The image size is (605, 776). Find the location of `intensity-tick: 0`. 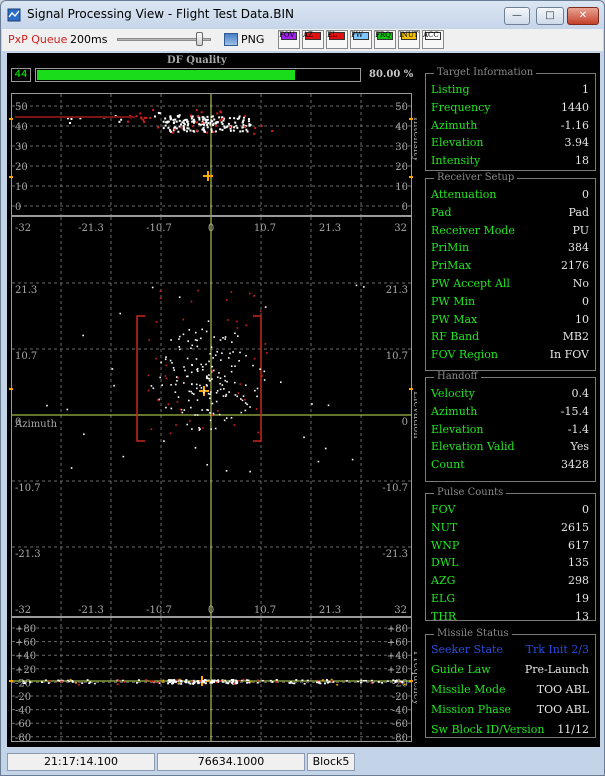

intensity-tick: 0 is located at coordinates (405, 207).